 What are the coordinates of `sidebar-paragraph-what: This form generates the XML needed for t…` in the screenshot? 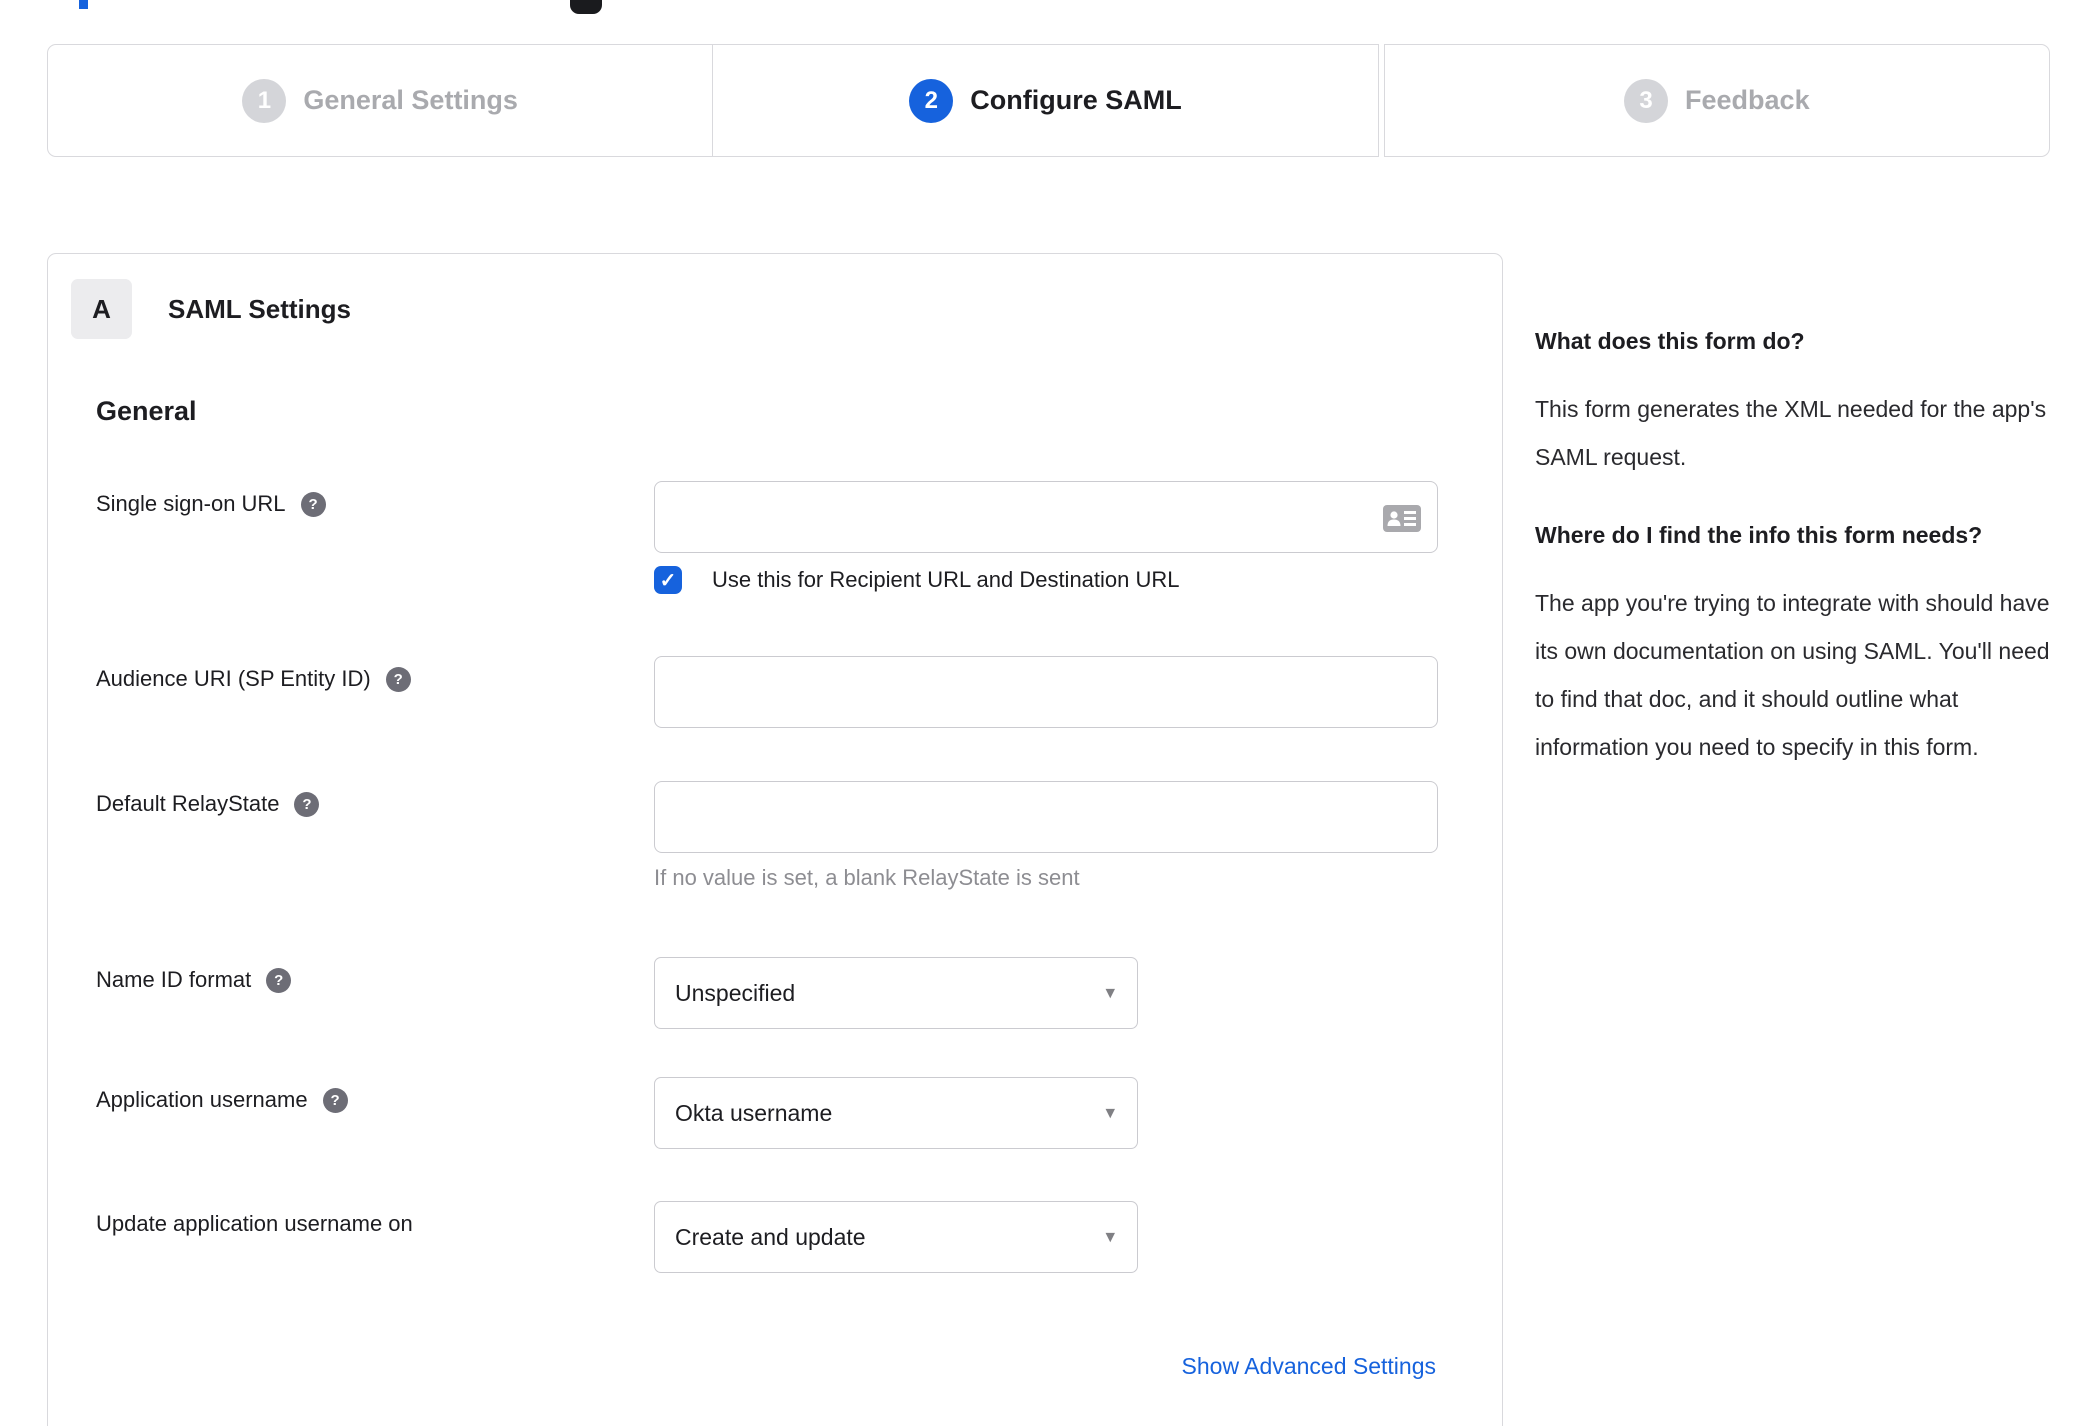 It's located at (1791, 433).